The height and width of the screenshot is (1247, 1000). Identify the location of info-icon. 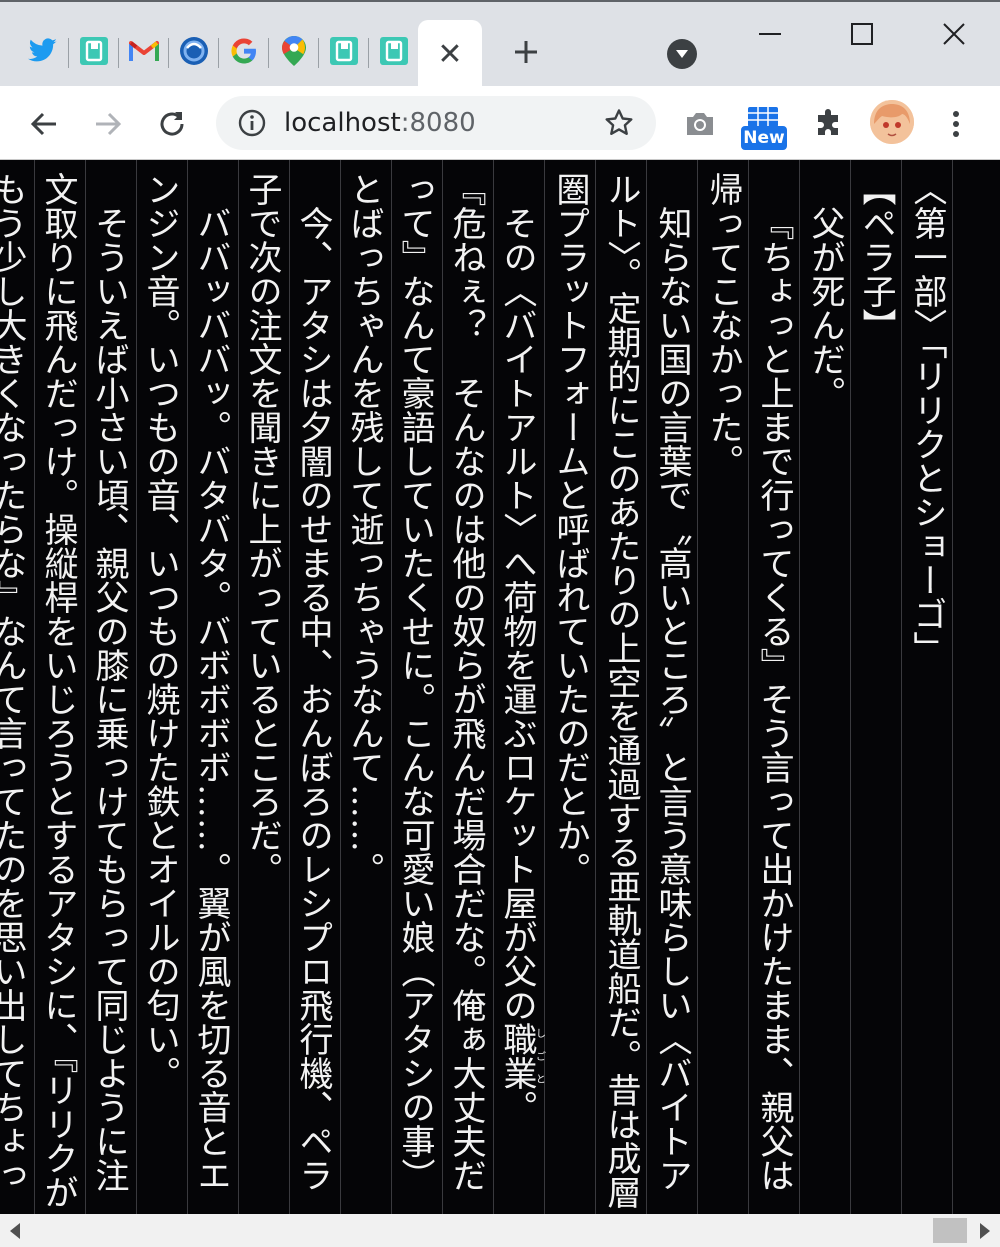
(252, 125).